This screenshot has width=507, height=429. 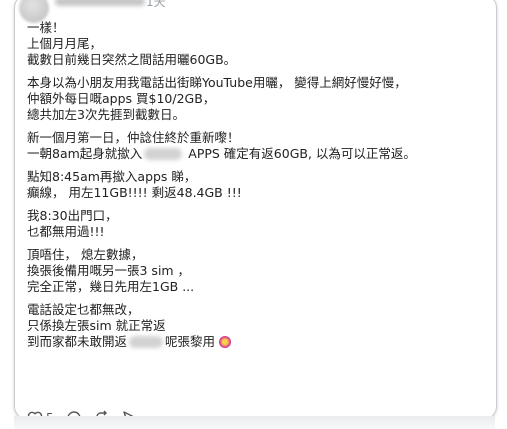 What do you see at coordinates (225, 342) in the screenshot?
I see `grimace-emoji-icon` at bounding box center [225, 342].